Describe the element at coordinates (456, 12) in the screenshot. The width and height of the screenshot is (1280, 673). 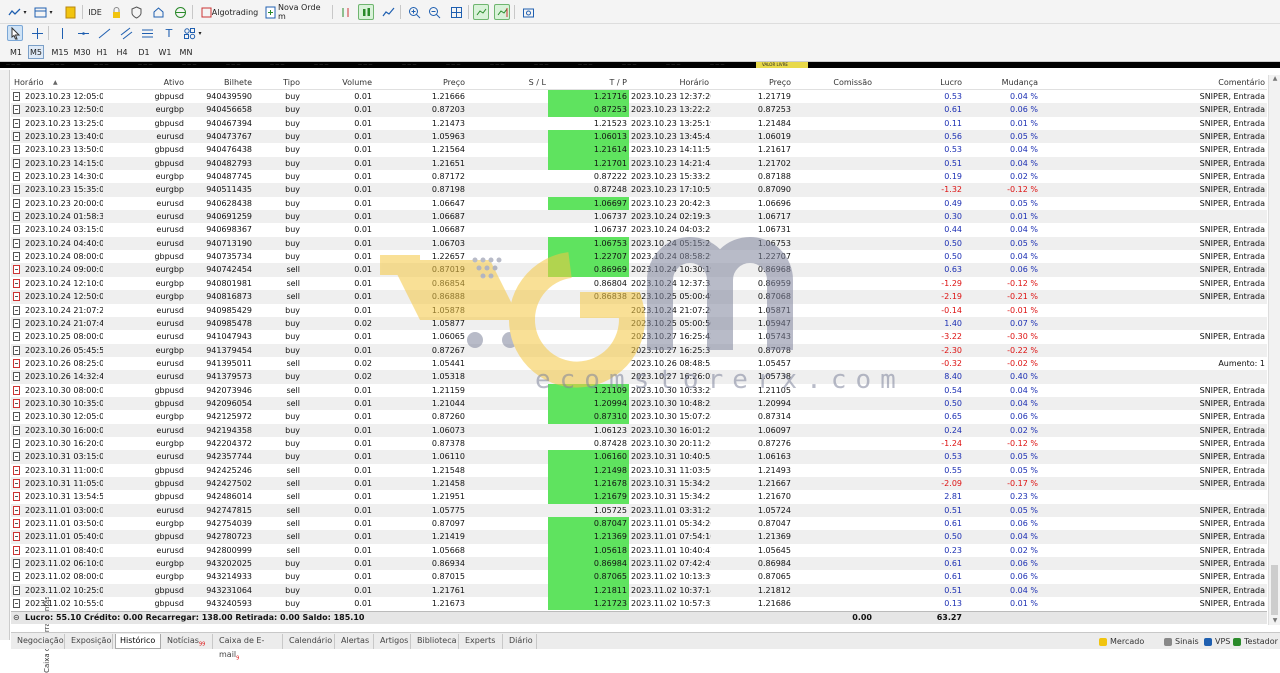
I see `tile-windows-icon` at that location.